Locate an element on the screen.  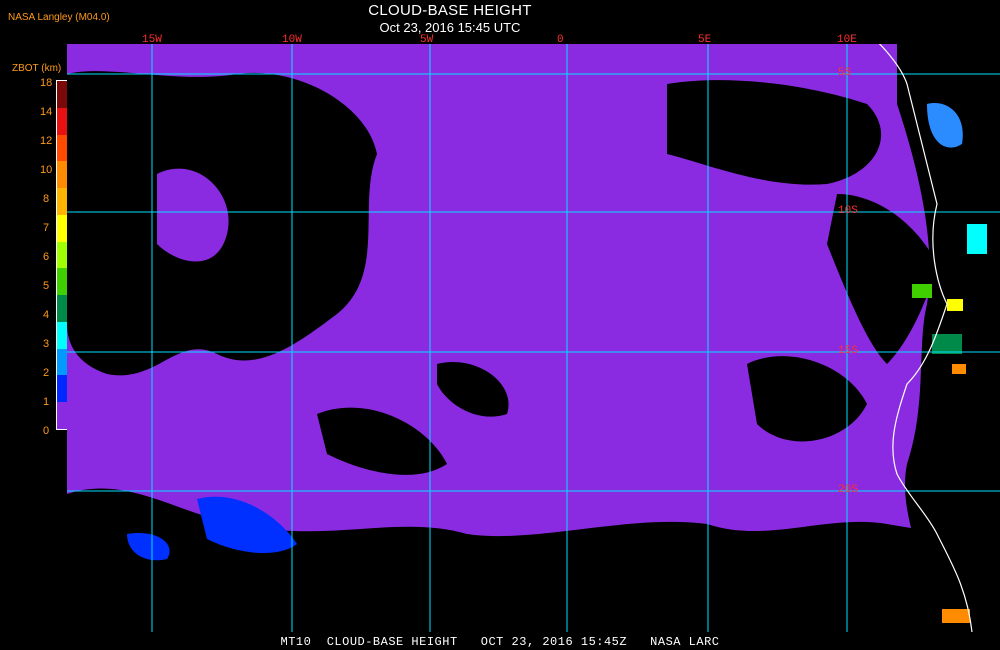
latitude-label: 5S is located at coordinates (845, 73).